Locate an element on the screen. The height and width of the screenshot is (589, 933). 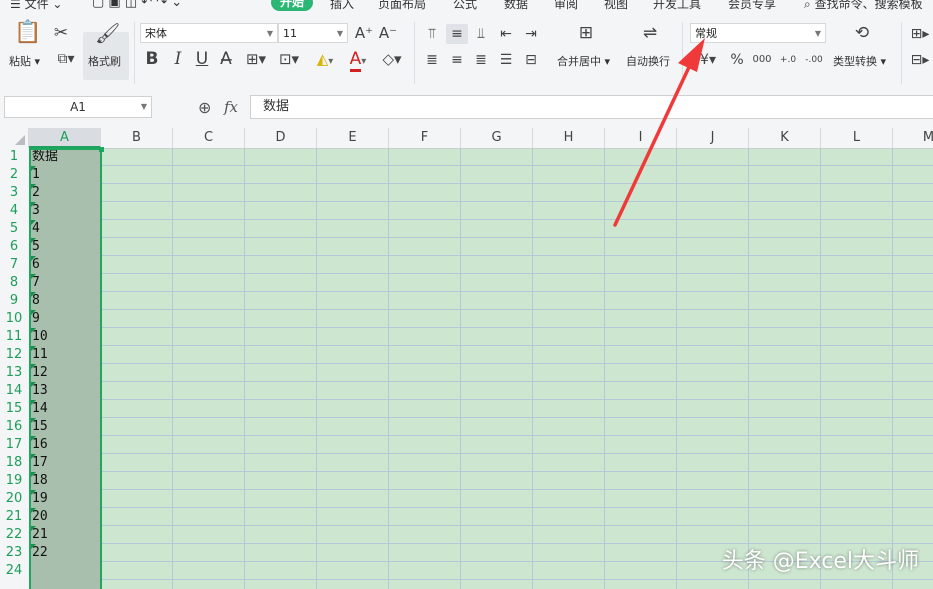
type-convert-icon: ⟲ is located at coordinates (862, 33).